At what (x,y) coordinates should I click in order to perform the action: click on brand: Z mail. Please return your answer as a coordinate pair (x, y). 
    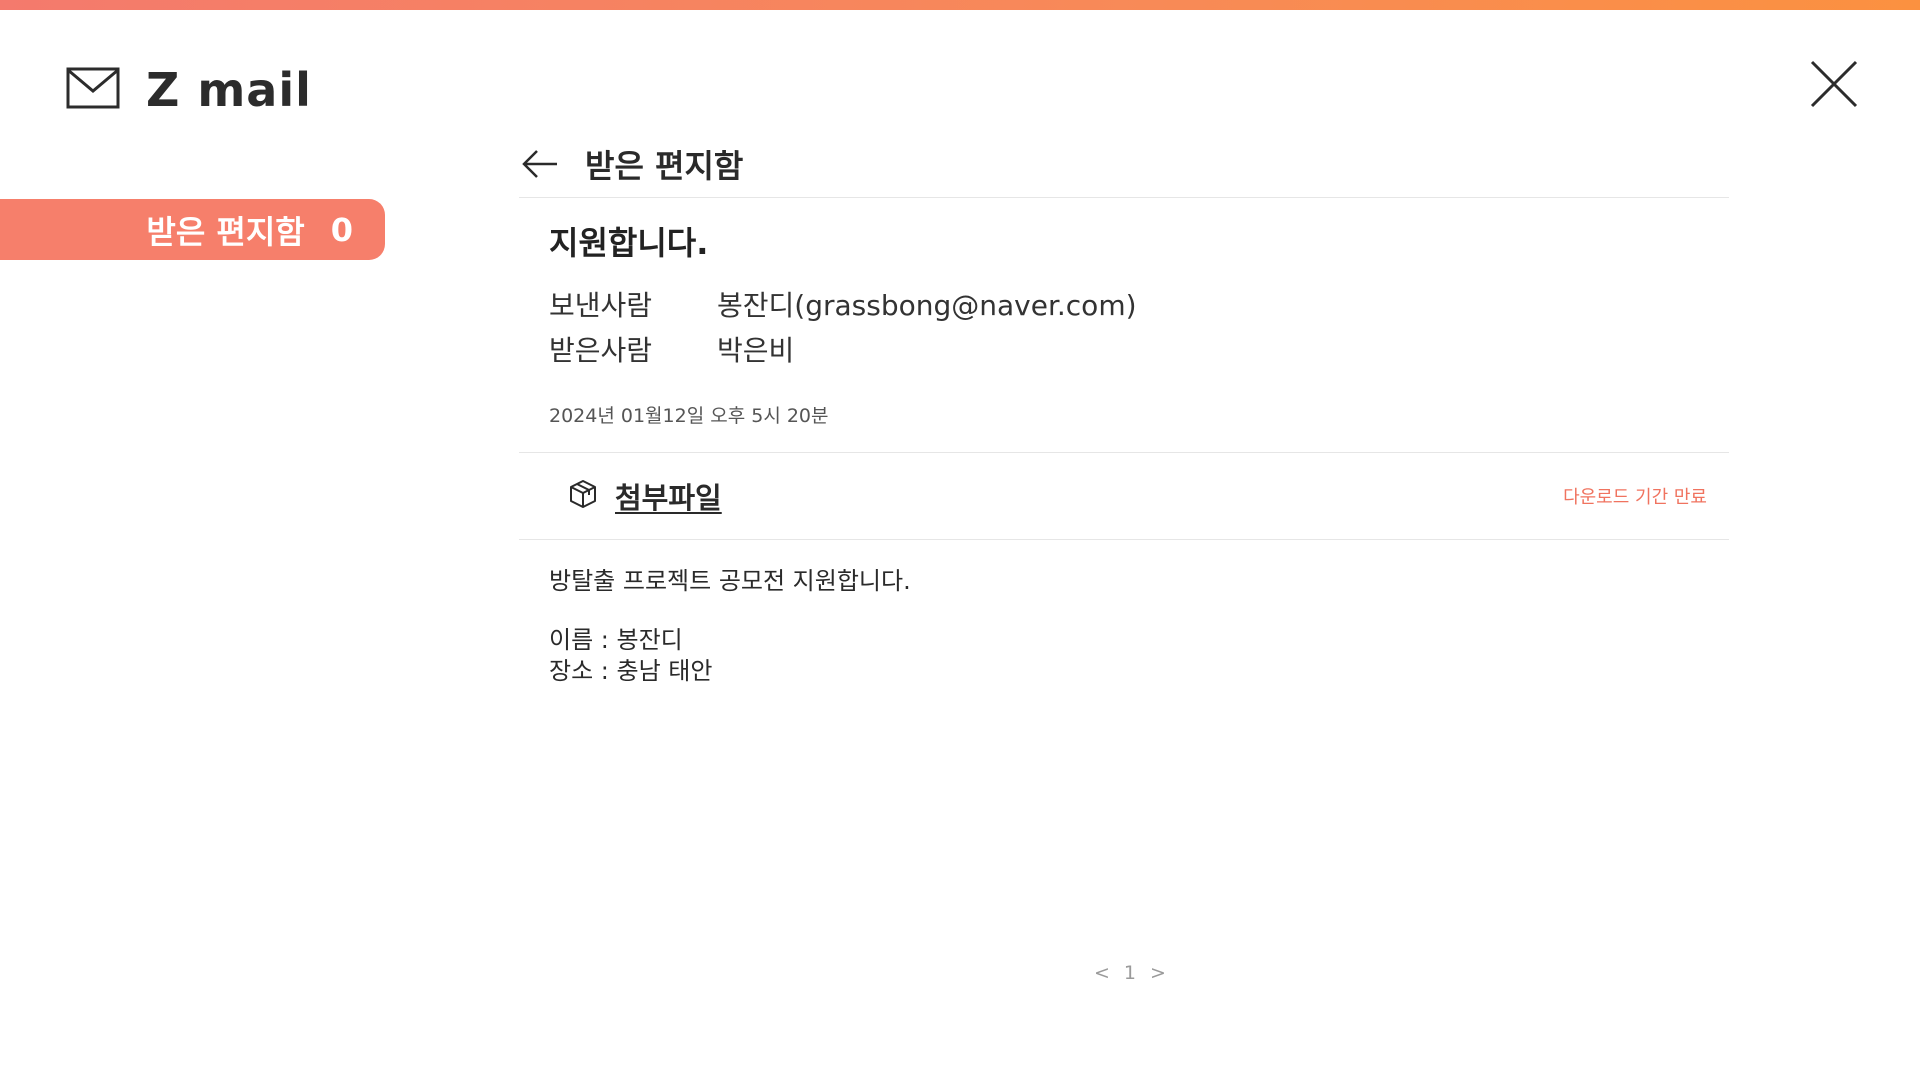
    Looking at the image, I should click on (189, 90).